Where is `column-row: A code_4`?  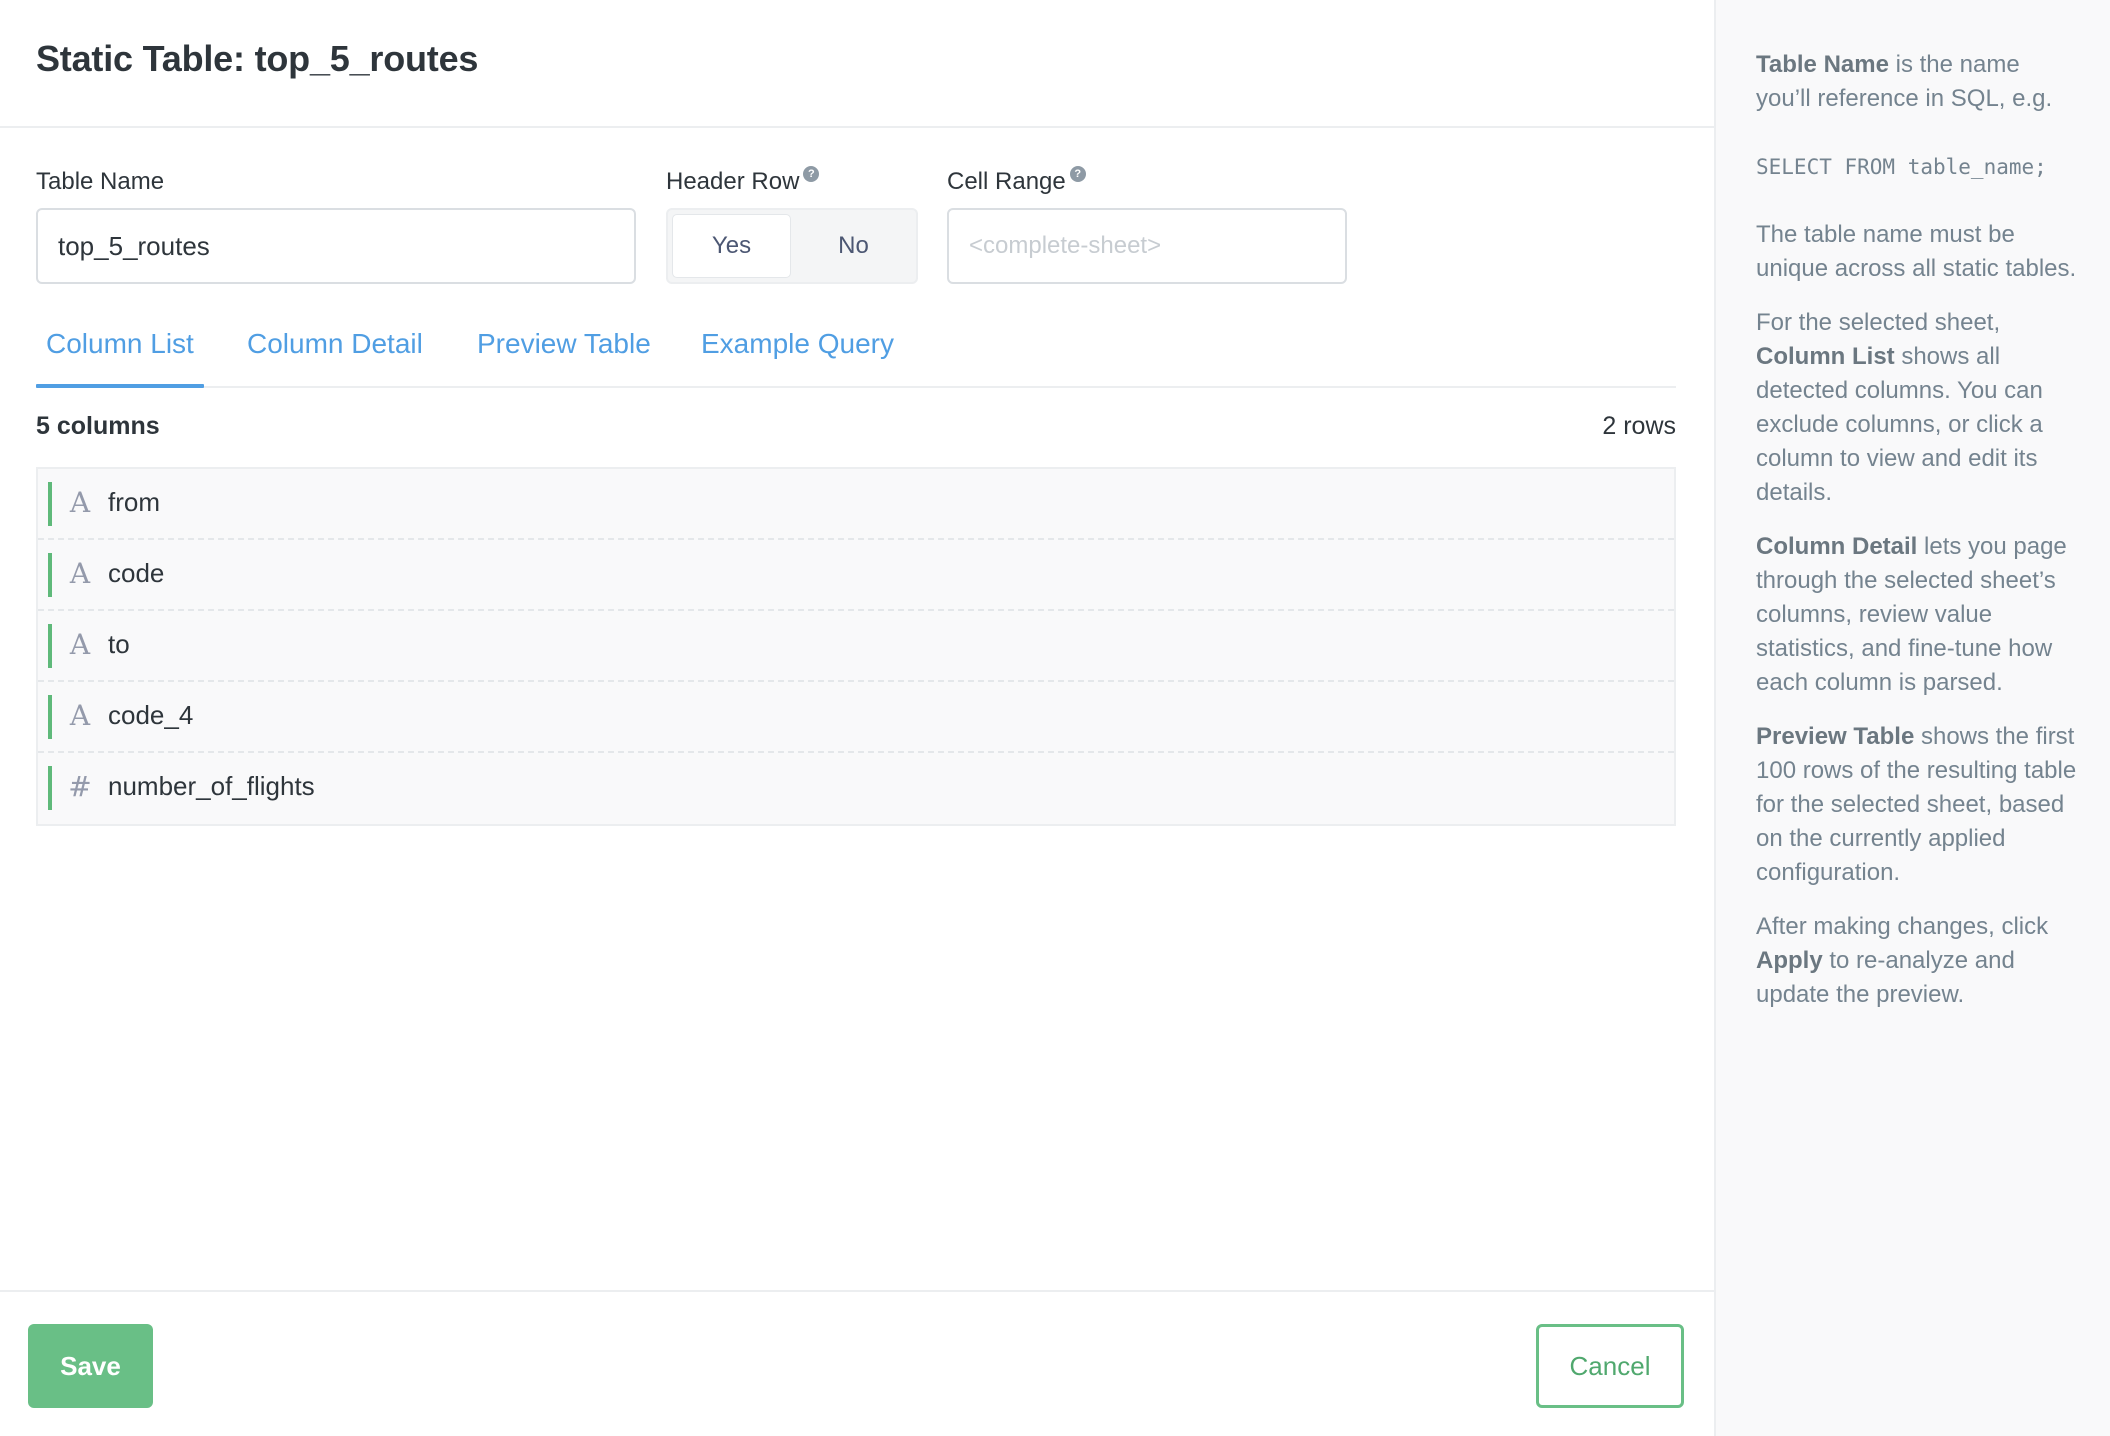 column-row: A code_4 is located at coordinates (856, 717).